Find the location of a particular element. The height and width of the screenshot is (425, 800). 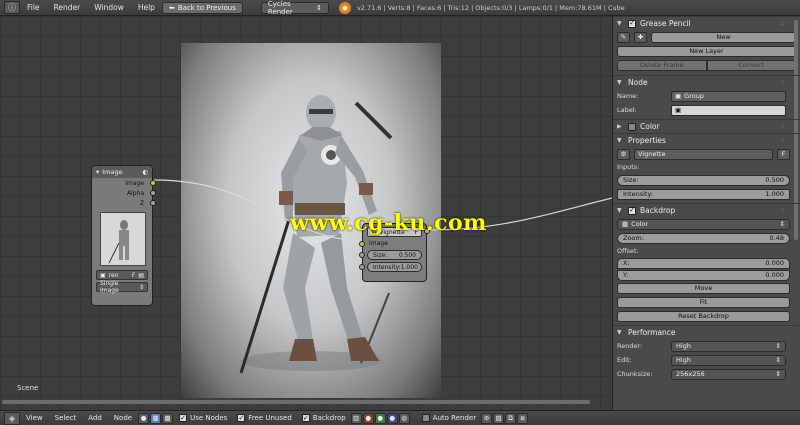

backdrop-toggle: ✓ Backdrop is located at coordinates (324, 418).